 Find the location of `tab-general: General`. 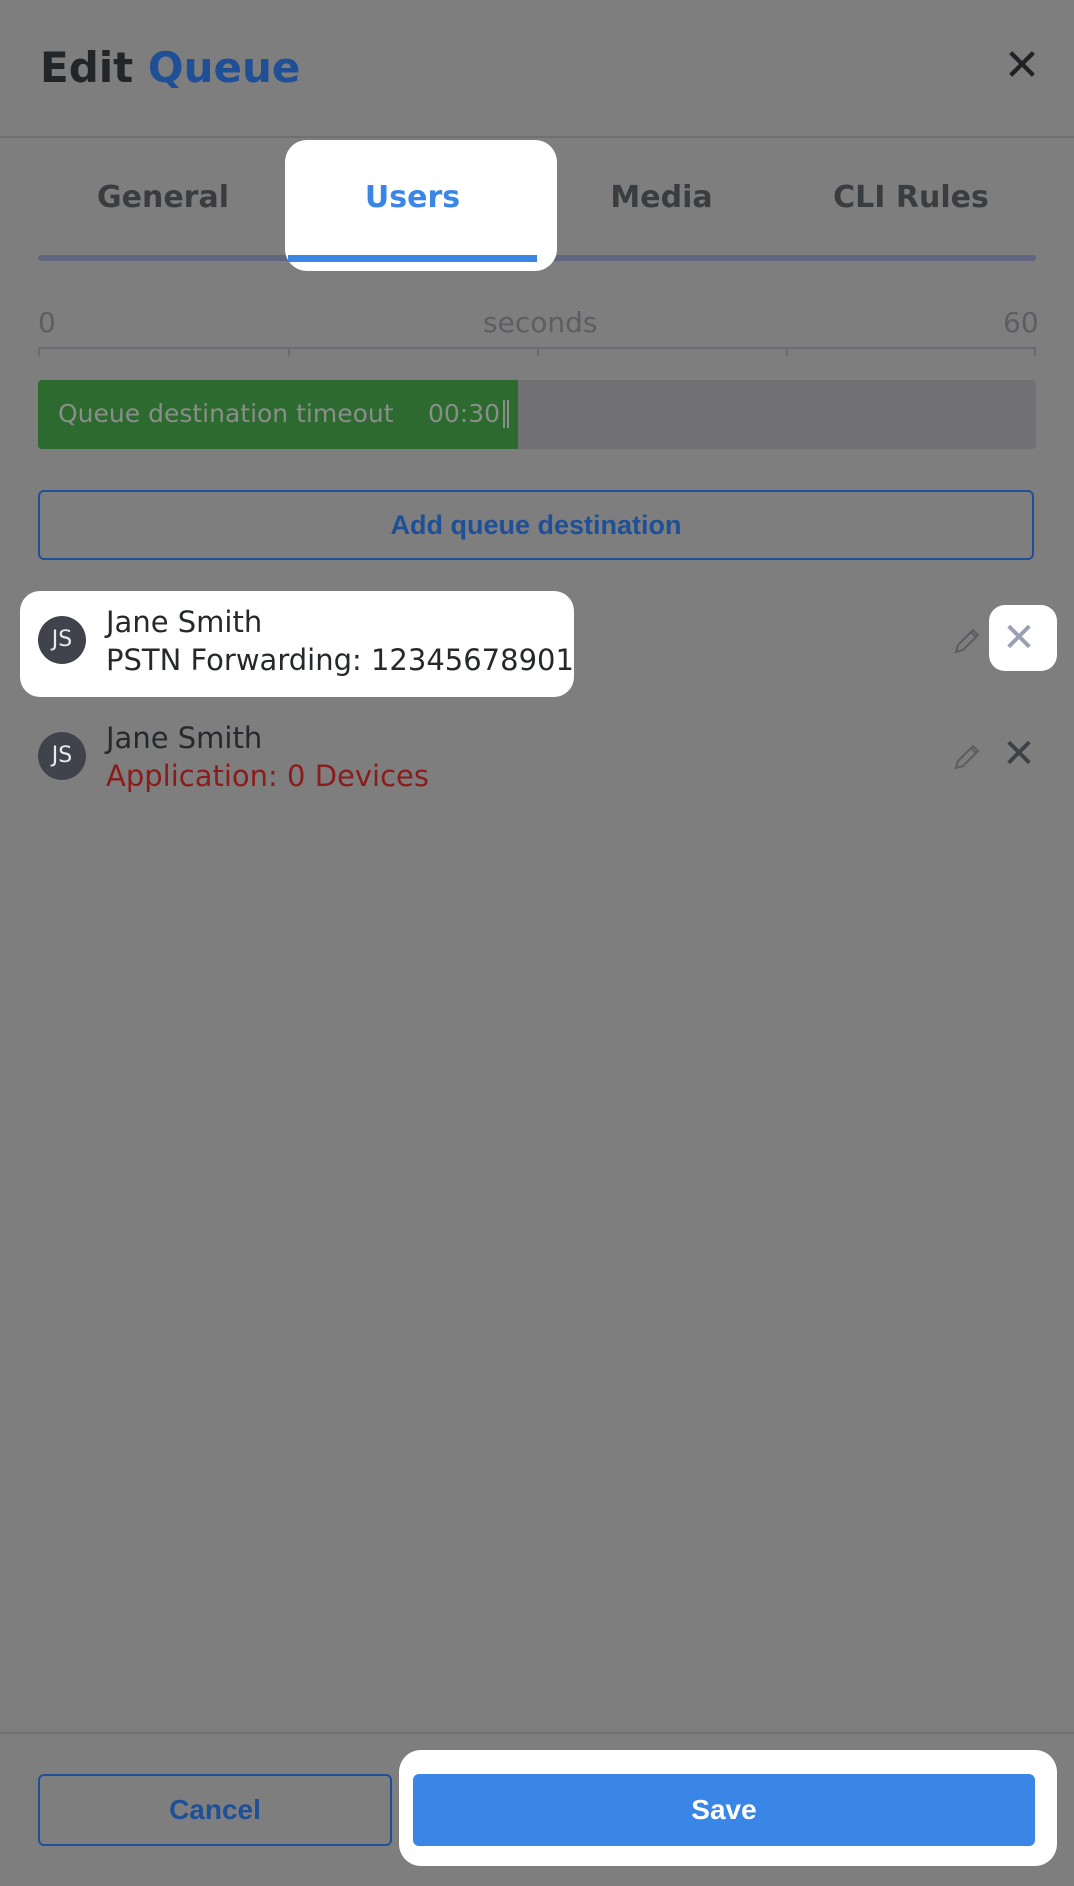

tab-general: General is located at coordinates (163, 198).